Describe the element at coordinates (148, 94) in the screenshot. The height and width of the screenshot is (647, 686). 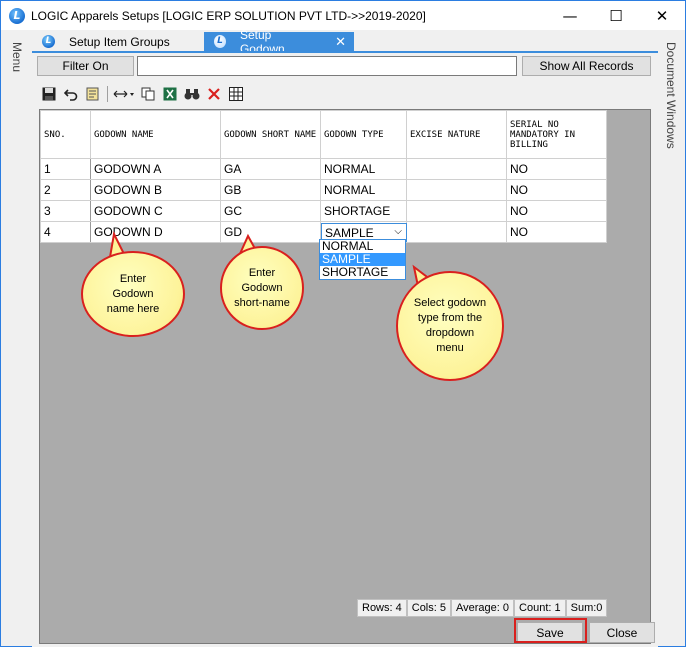
I see `copy-icon` at that location.